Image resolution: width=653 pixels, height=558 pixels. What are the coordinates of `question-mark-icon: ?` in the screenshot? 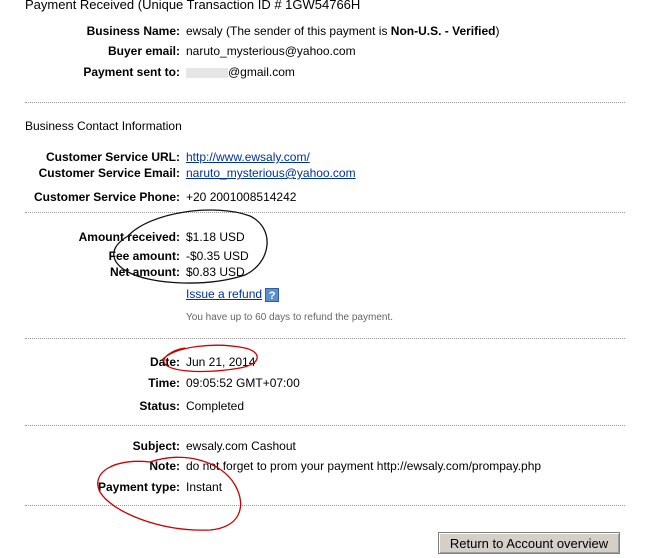 It's located at (272, 294).